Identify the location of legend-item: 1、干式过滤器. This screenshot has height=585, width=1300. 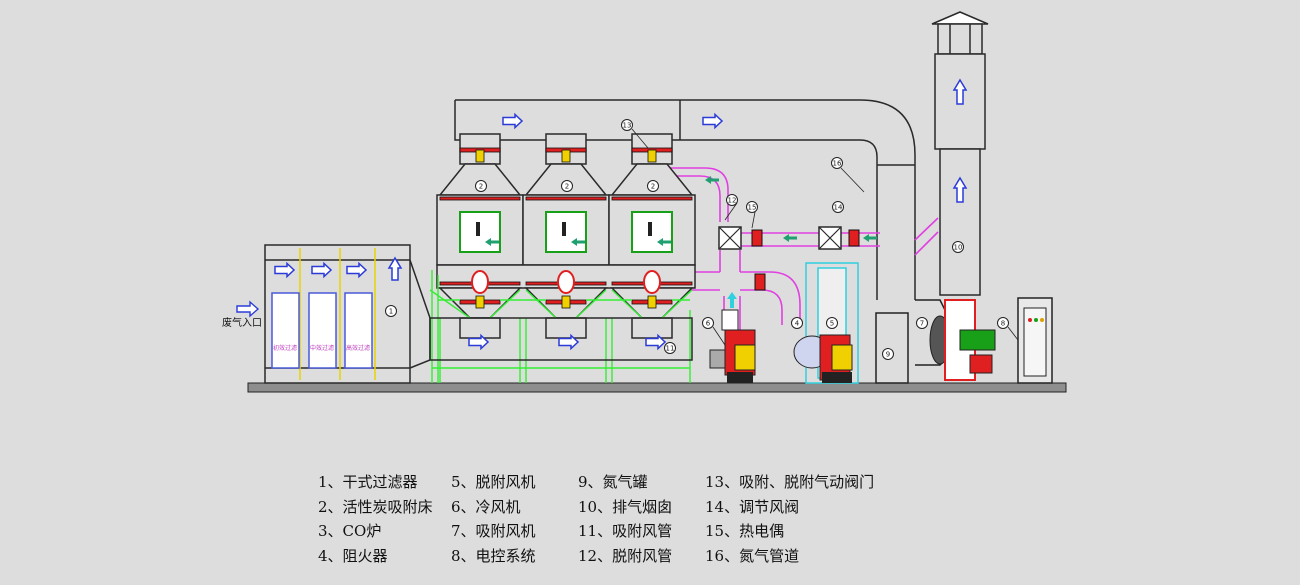
(368, 482).